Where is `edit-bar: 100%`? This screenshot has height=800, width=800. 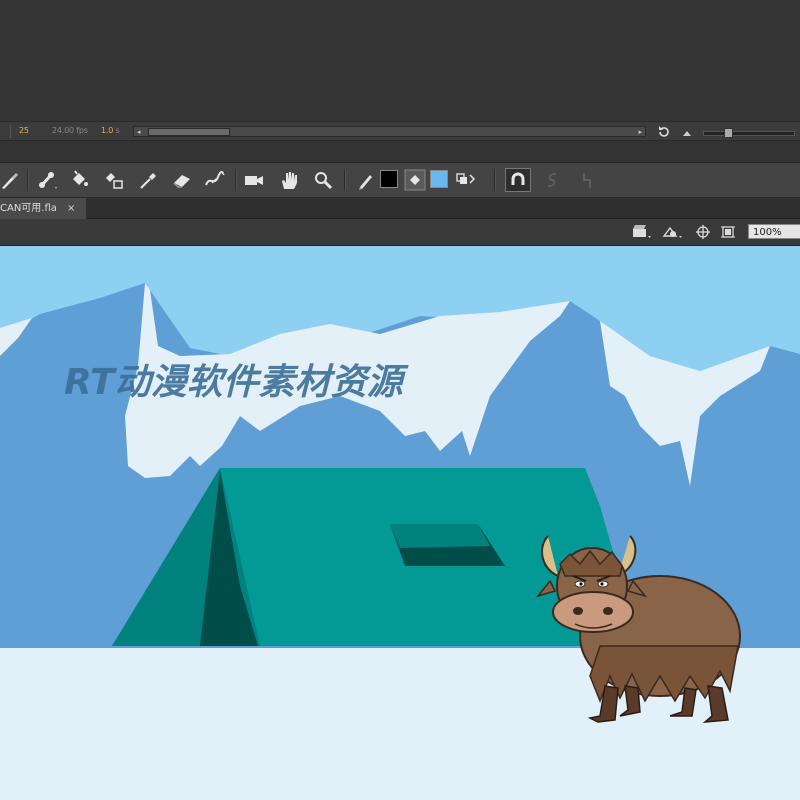 edit-bar: 100% is located at coordinates (400, 232).